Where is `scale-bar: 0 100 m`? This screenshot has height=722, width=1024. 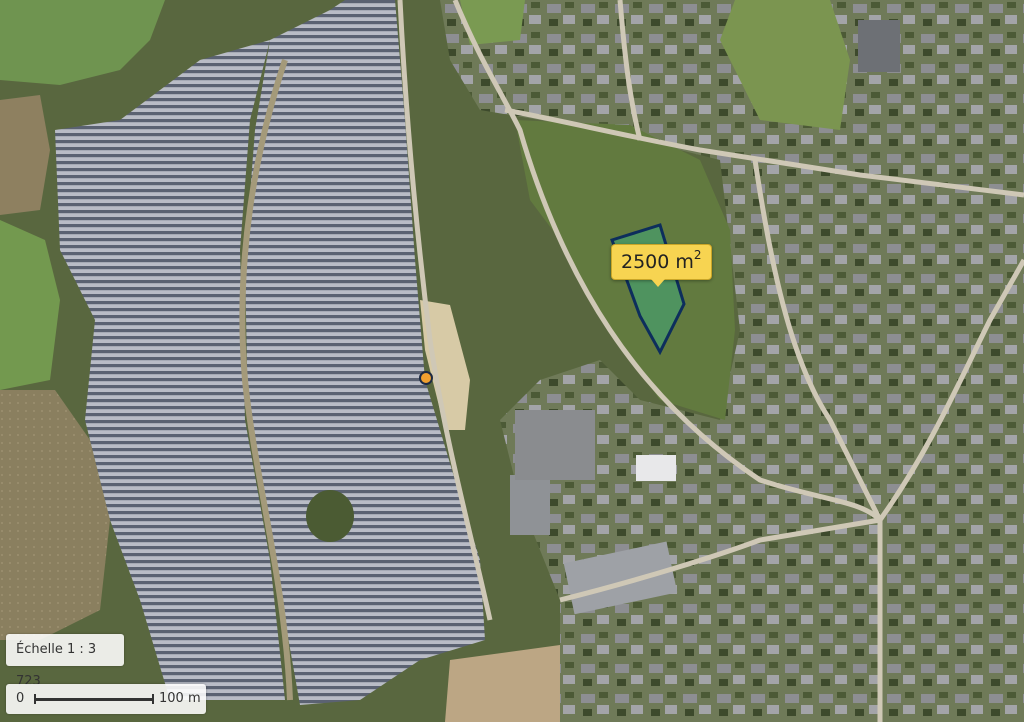 scale-bar: 0 100 m is located at coordinates (106, 699).